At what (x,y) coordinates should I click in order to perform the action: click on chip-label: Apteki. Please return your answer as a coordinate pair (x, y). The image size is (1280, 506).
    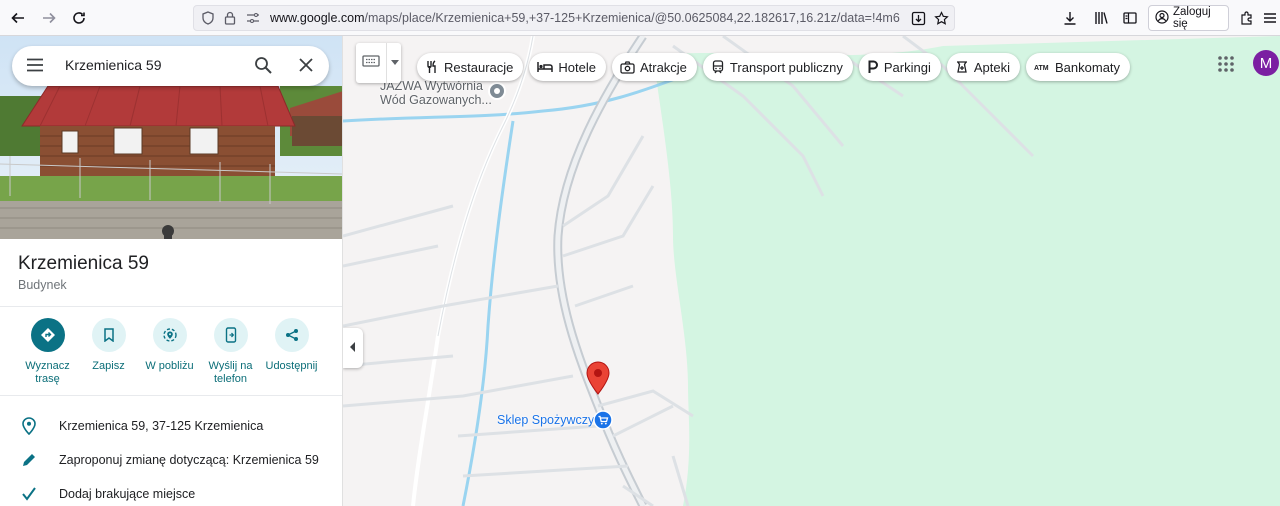
    Looking at the image, I should click on (991, 67).